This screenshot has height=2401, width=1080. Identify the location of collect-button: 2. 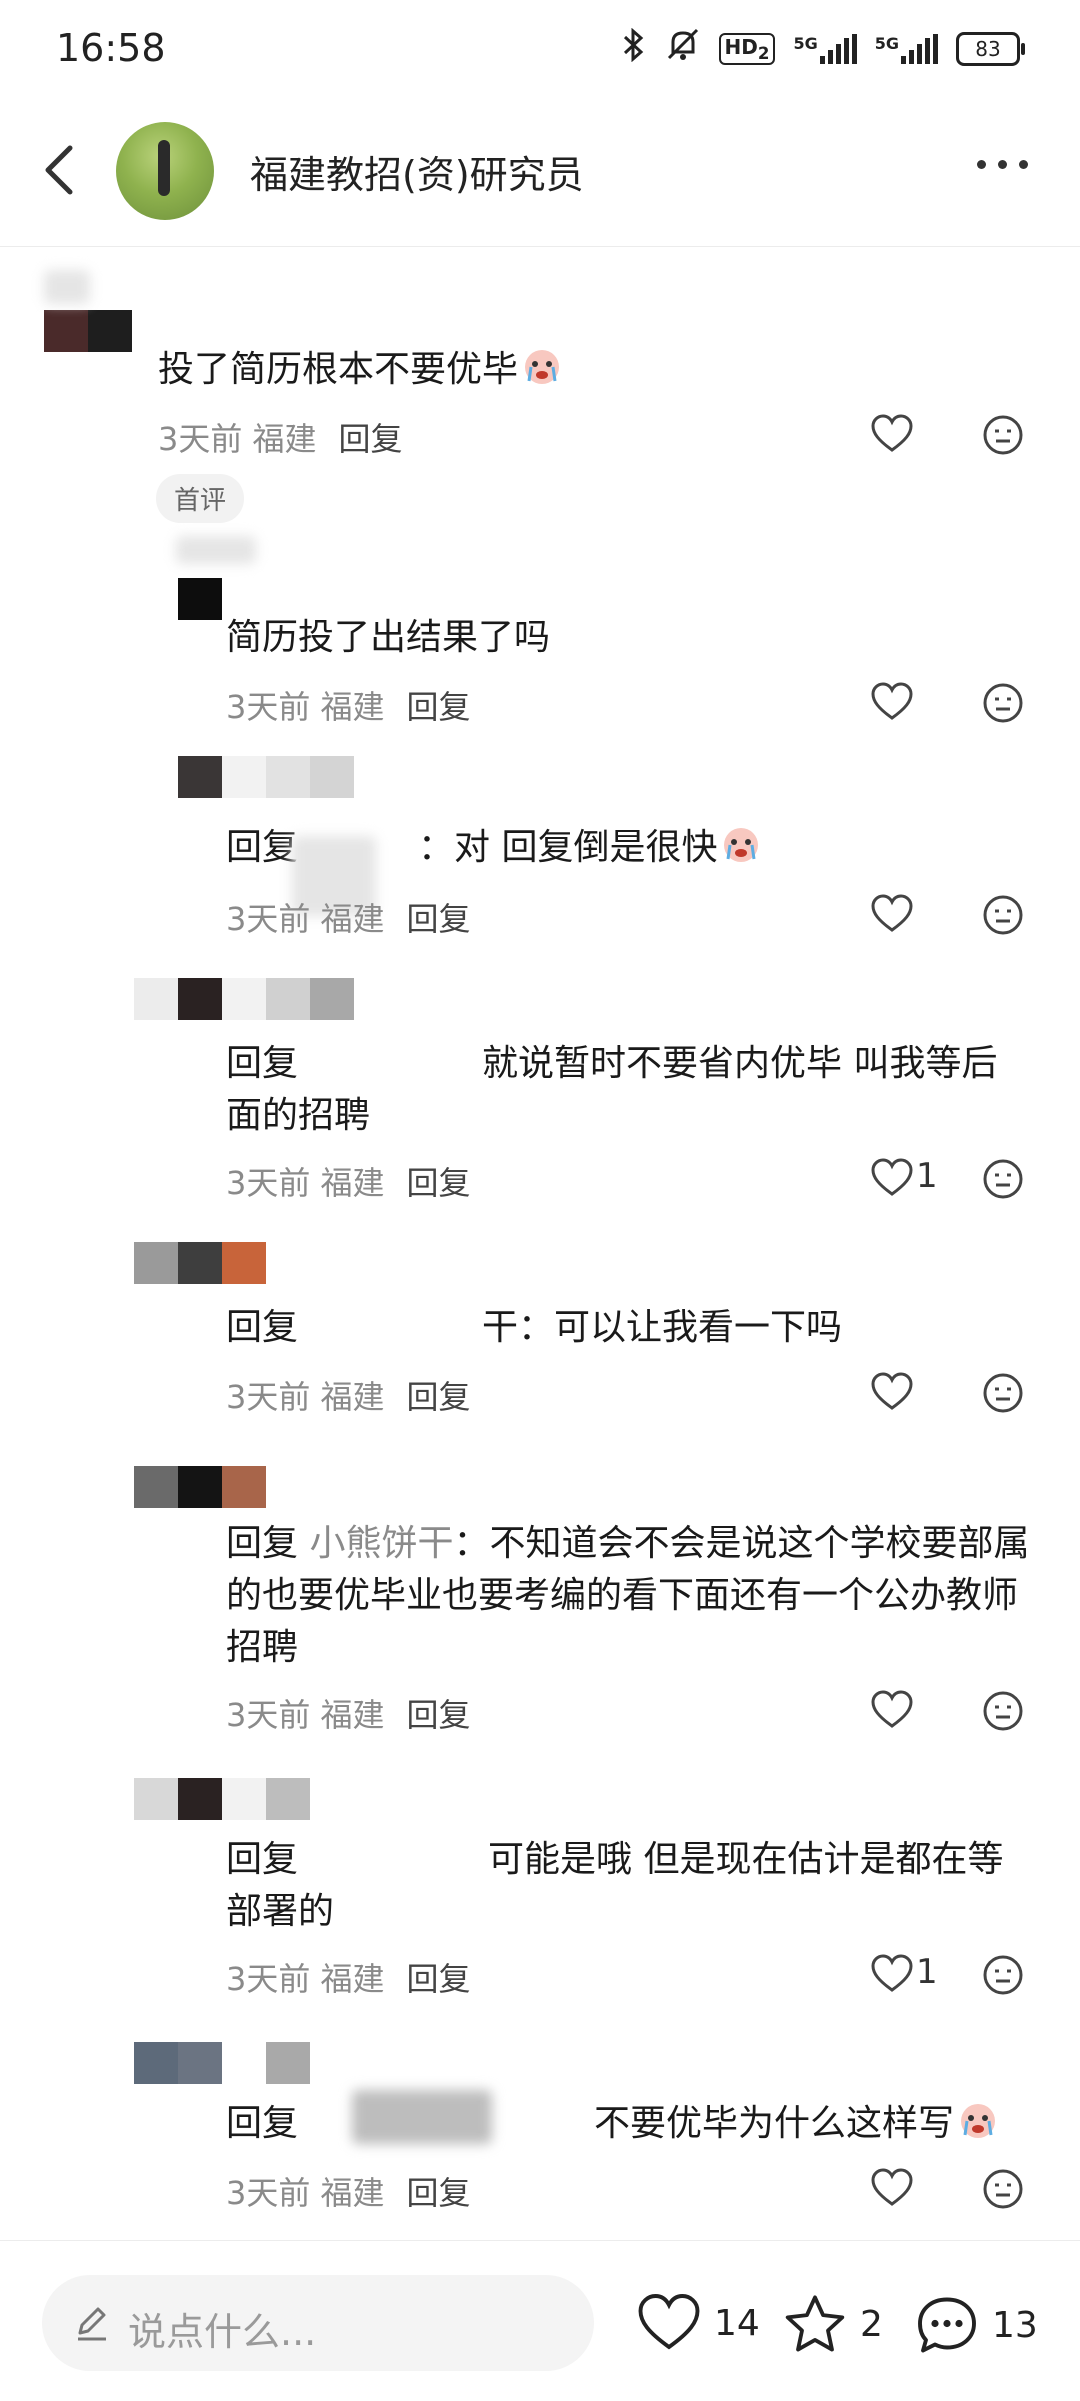
(832, 2324).